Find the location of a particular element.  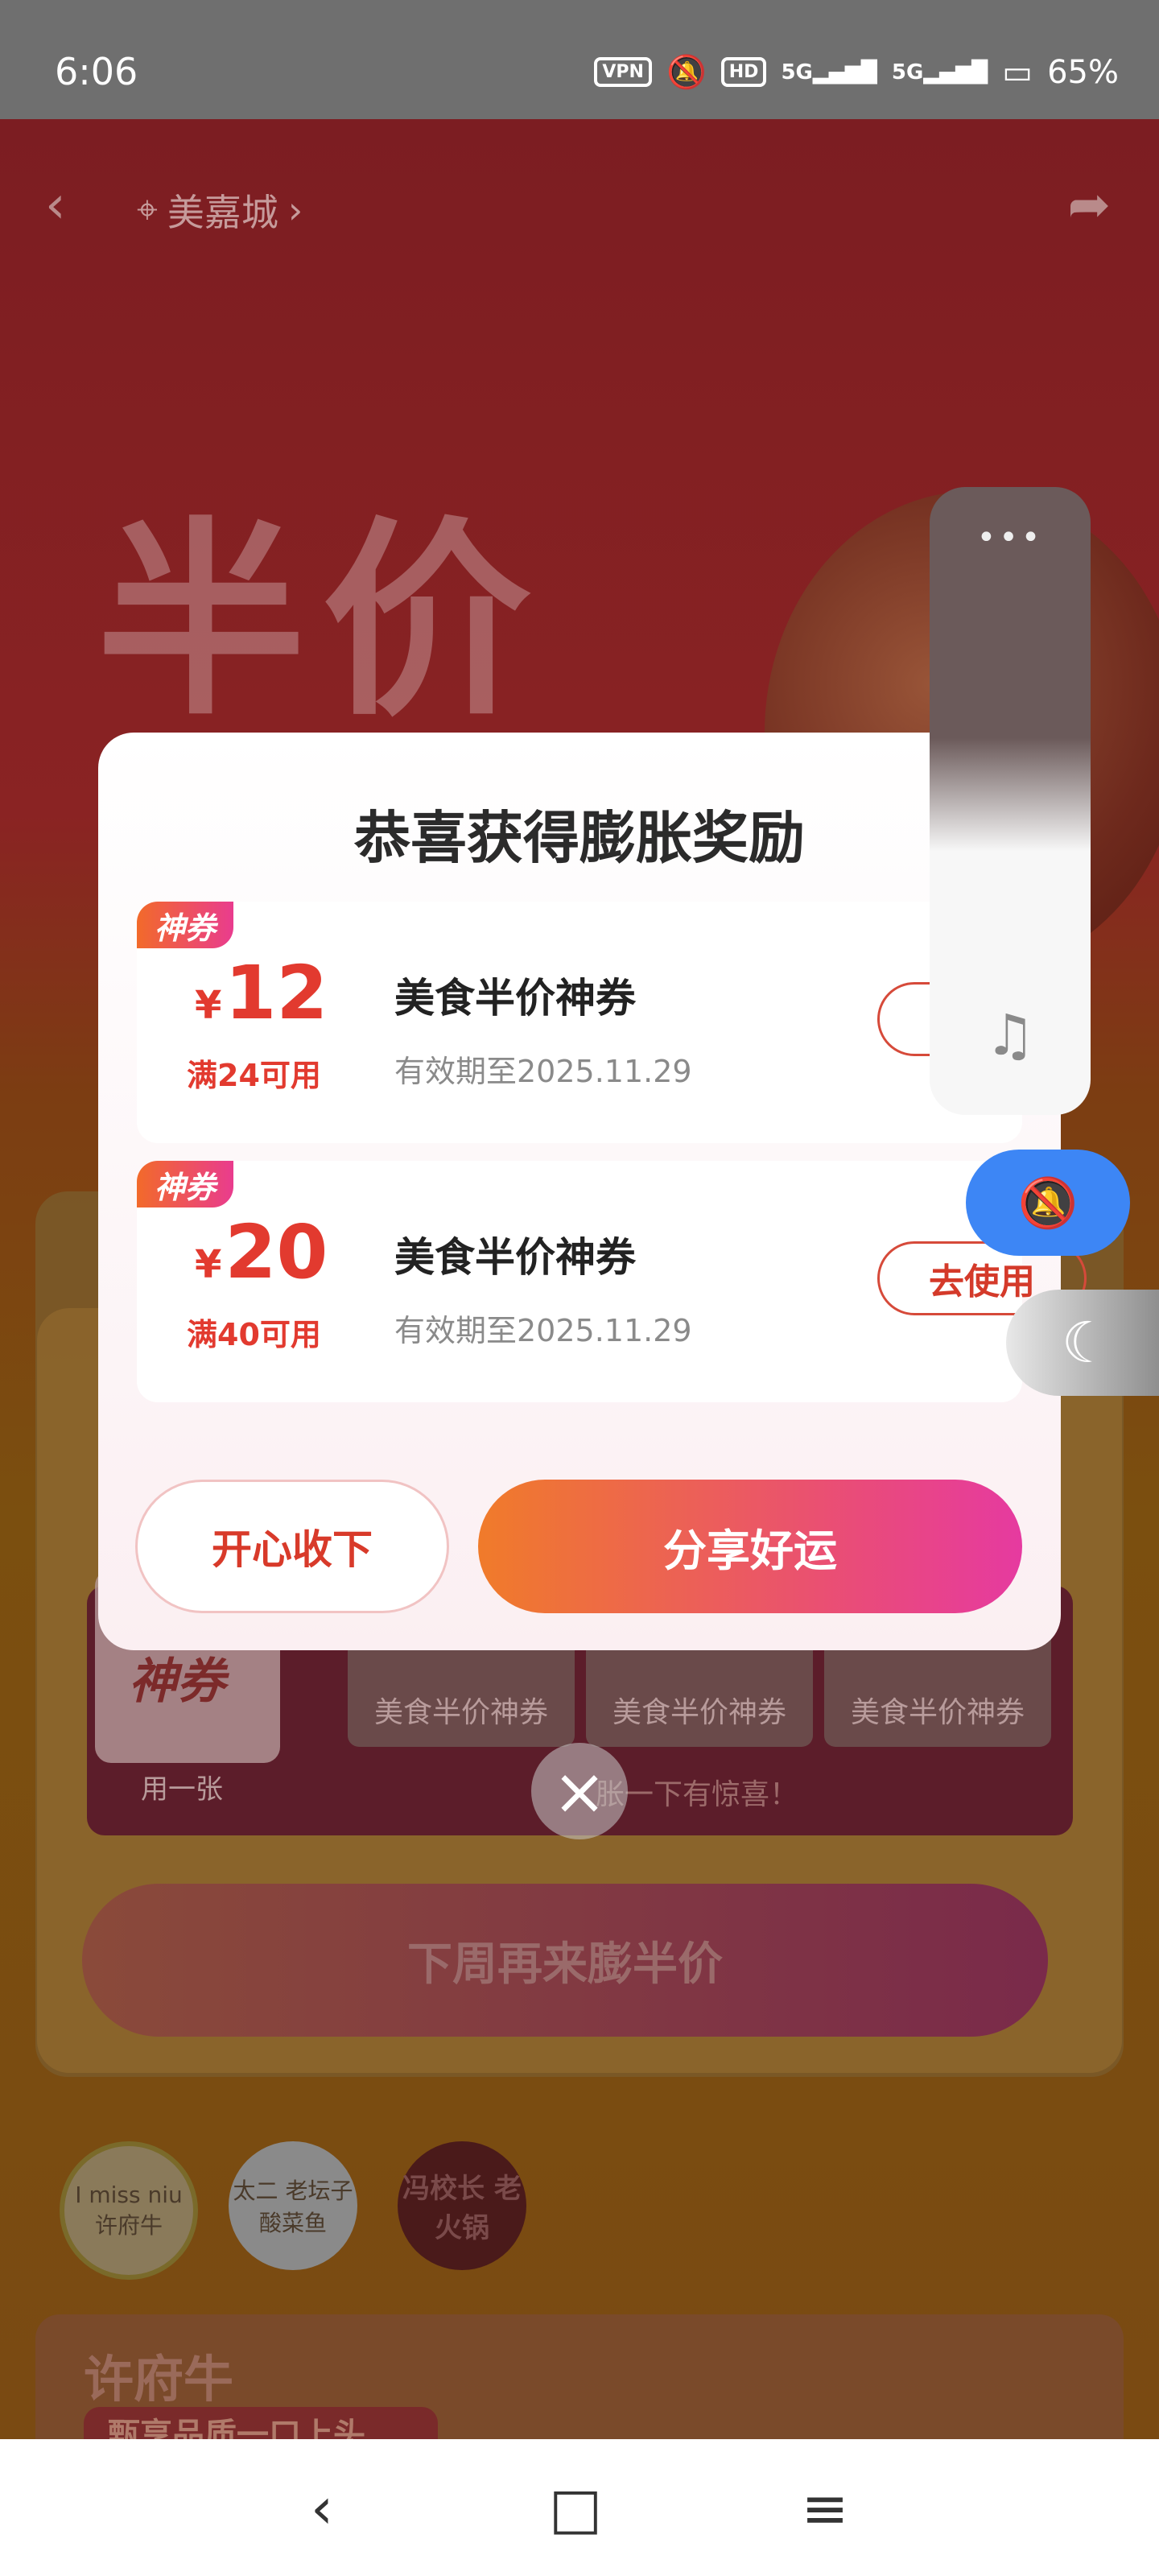

modal-title: 恭喜获得膨胀奖励 is located at coordinates (579, 838).